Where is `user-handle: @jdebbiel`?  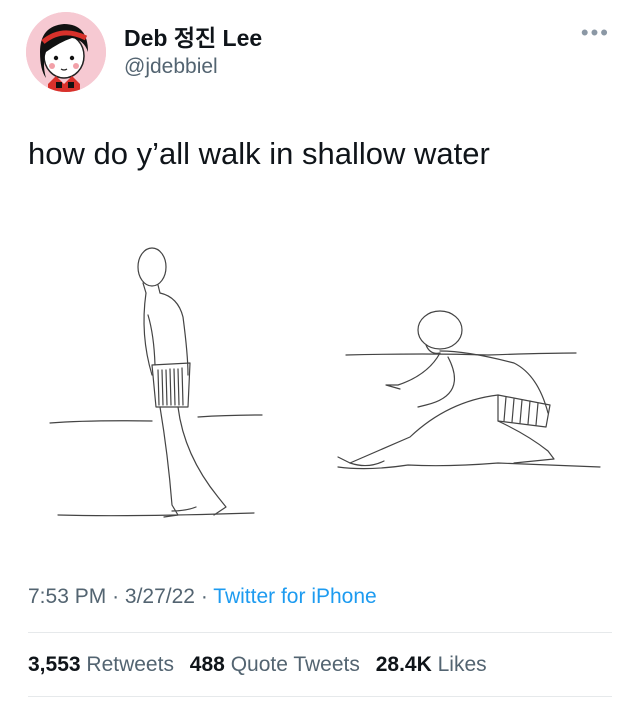 user-handle: @jdebbiel is located at coordinates (193, 67).